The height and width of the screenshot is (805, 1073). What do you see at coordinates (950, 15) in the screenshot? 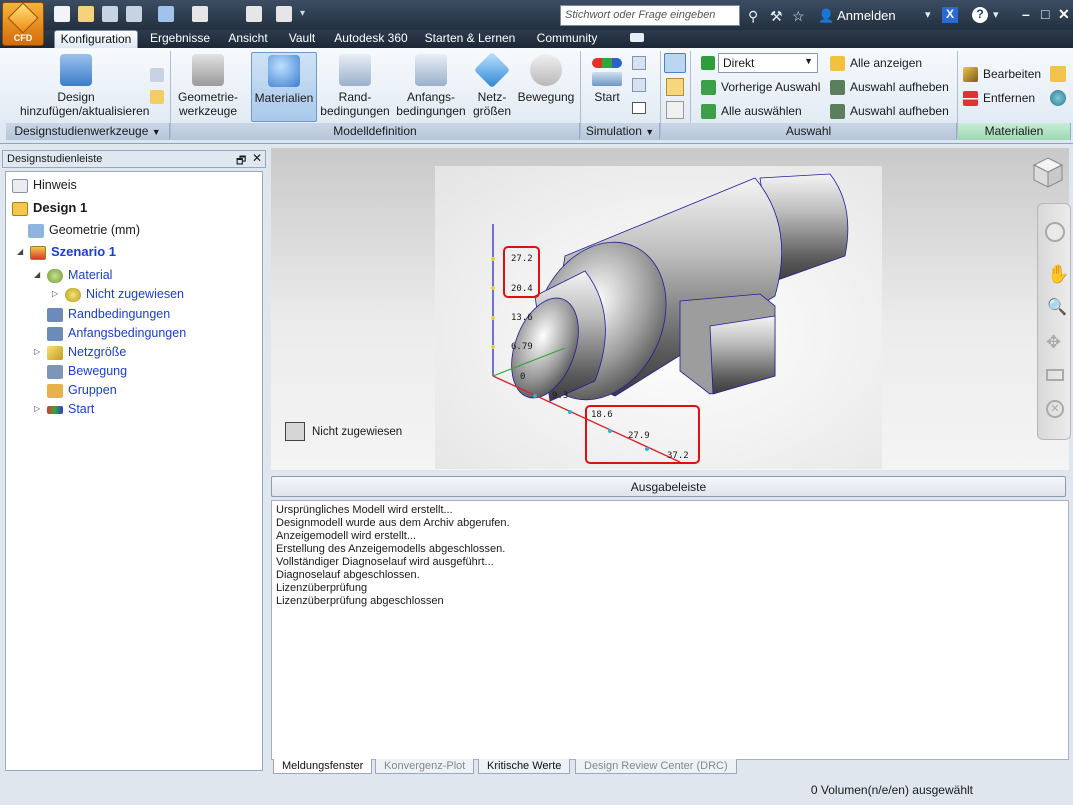
I see `exchange-apps-icon: X` at bounding box center [950, 15].